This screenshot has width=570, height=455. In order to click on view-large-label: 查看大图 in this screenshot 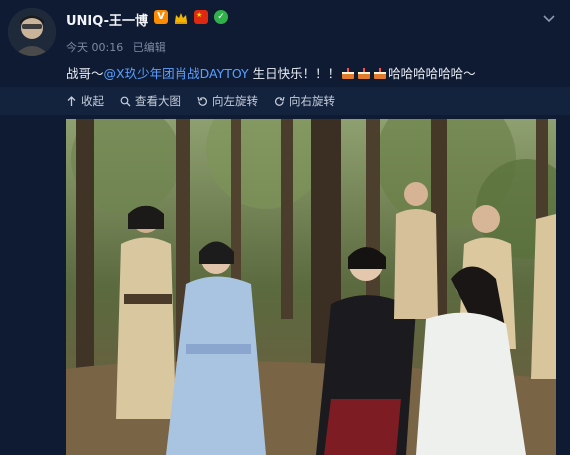, I will do `click(158, 101)`.